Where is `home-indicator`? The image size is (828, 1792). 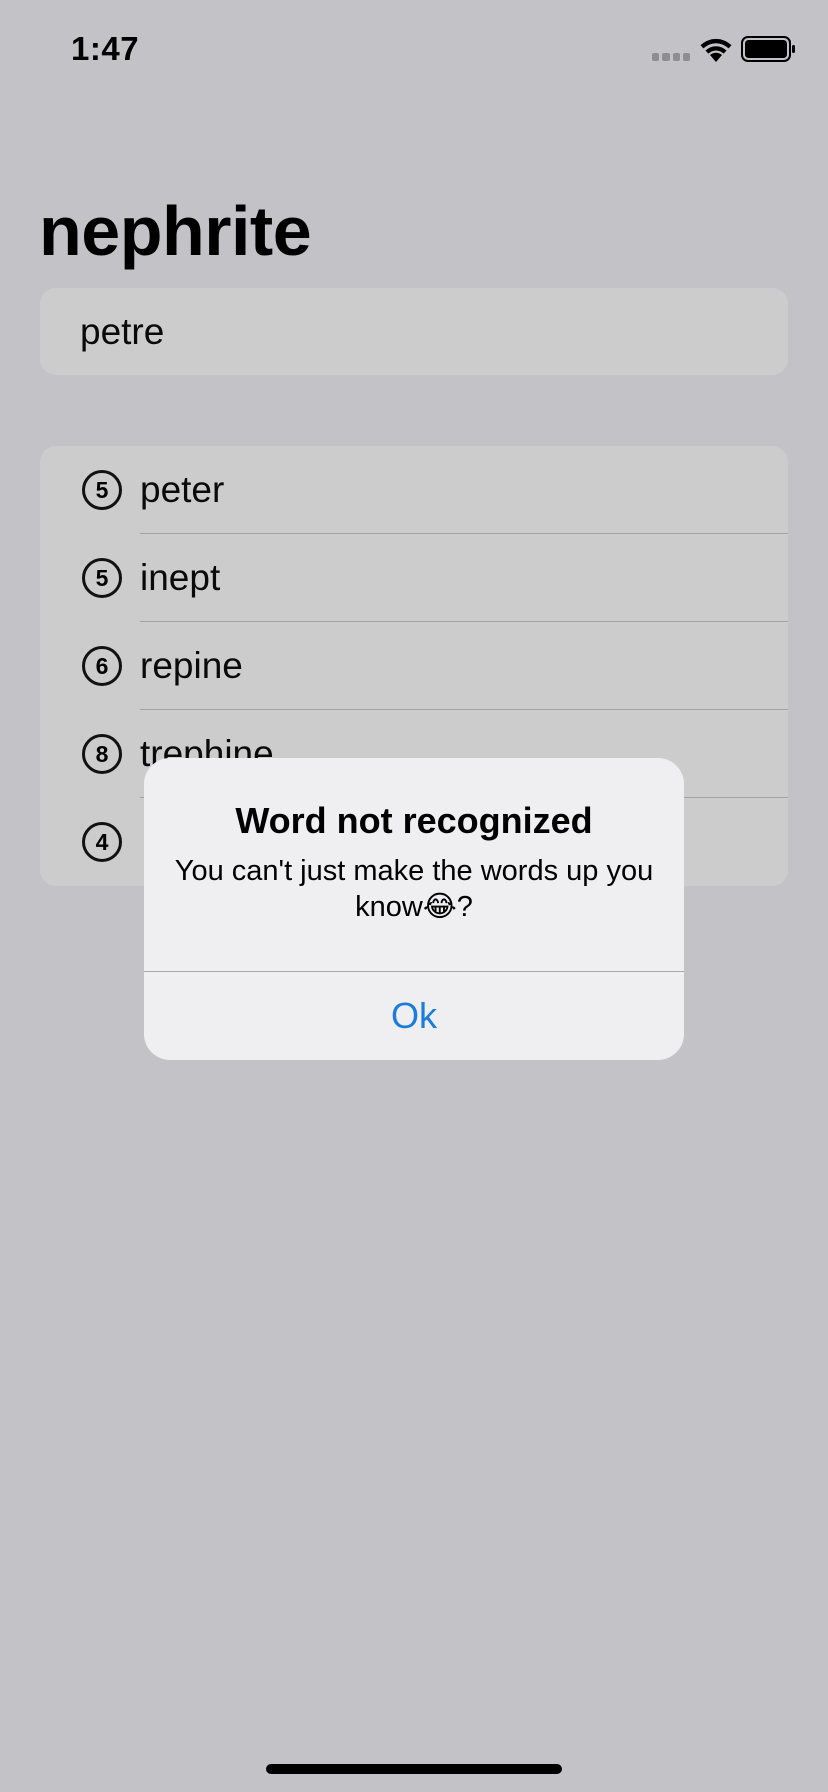 home-indicator is located at coordinates (414, 1769).